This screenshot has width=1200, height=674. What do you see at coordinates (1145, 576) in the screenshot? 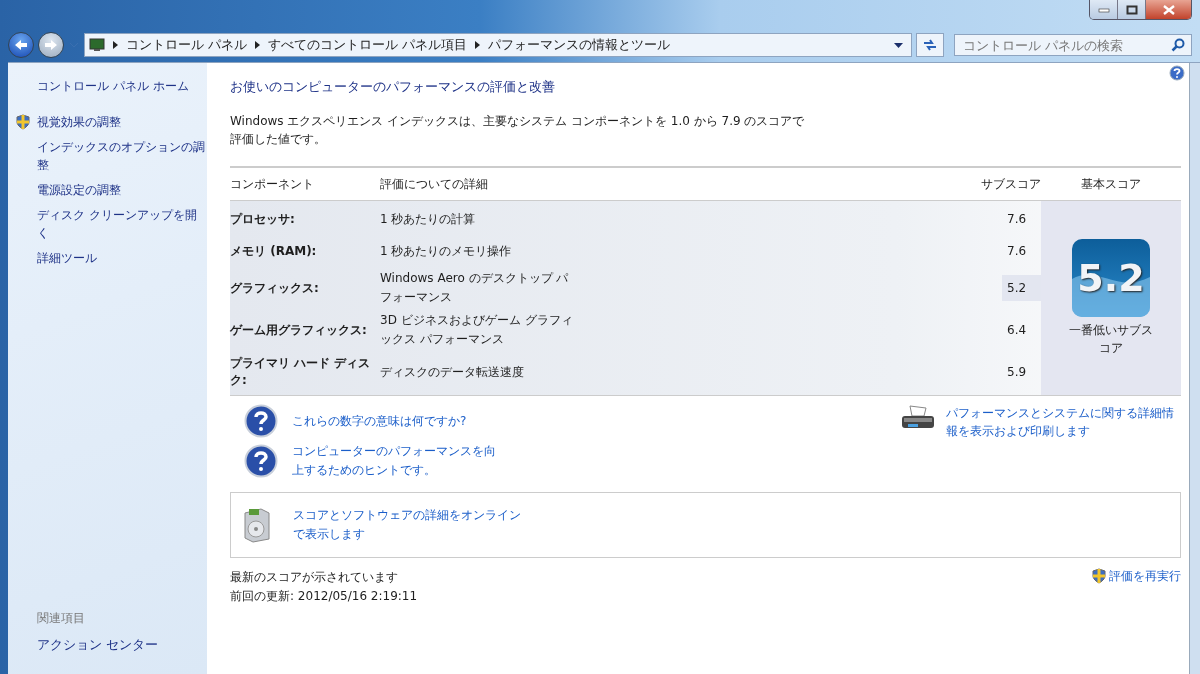
I see `rerun-link: 評価を再実行` at bounding box center [1145, 576].